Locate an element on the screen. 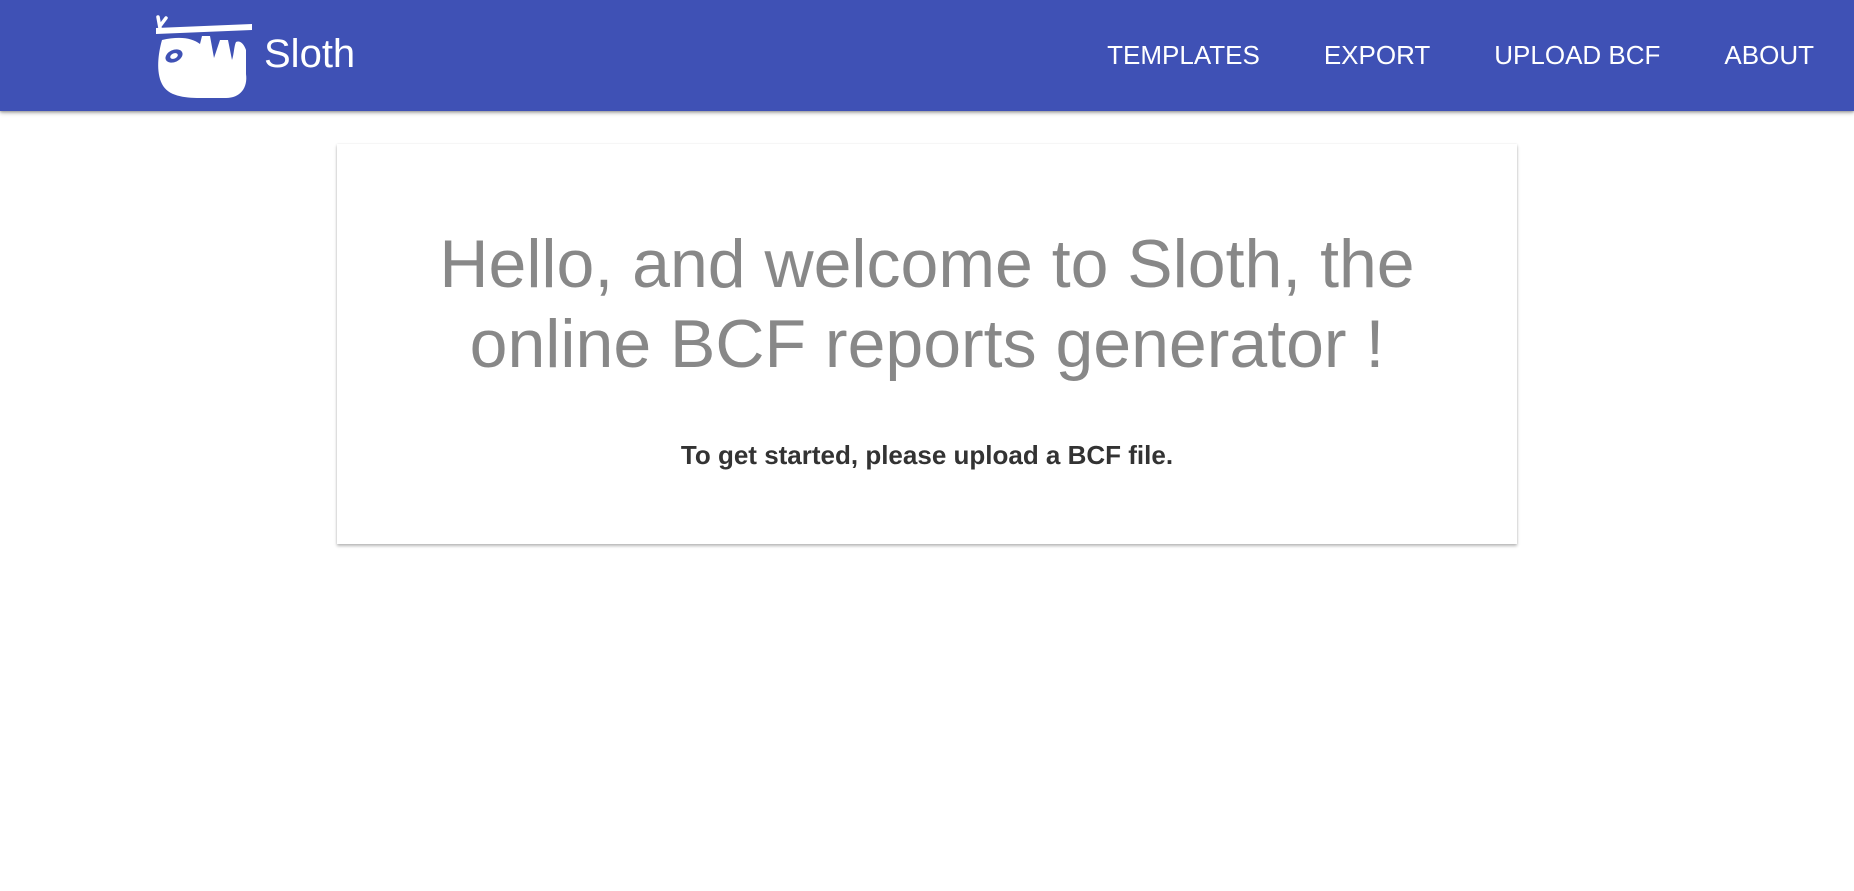 The image size is (1854, 891). nav-link-about: ABOUT is located at coordinates (1769, 55).